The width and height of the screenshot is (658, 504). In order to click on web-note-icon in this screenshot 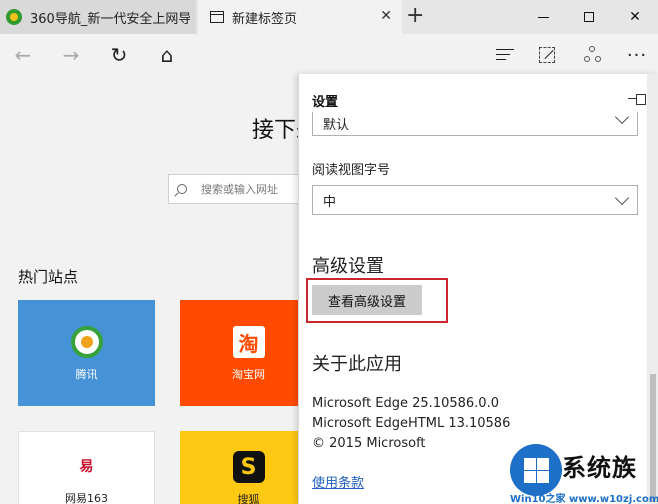, I will do `click(547, 55)`.